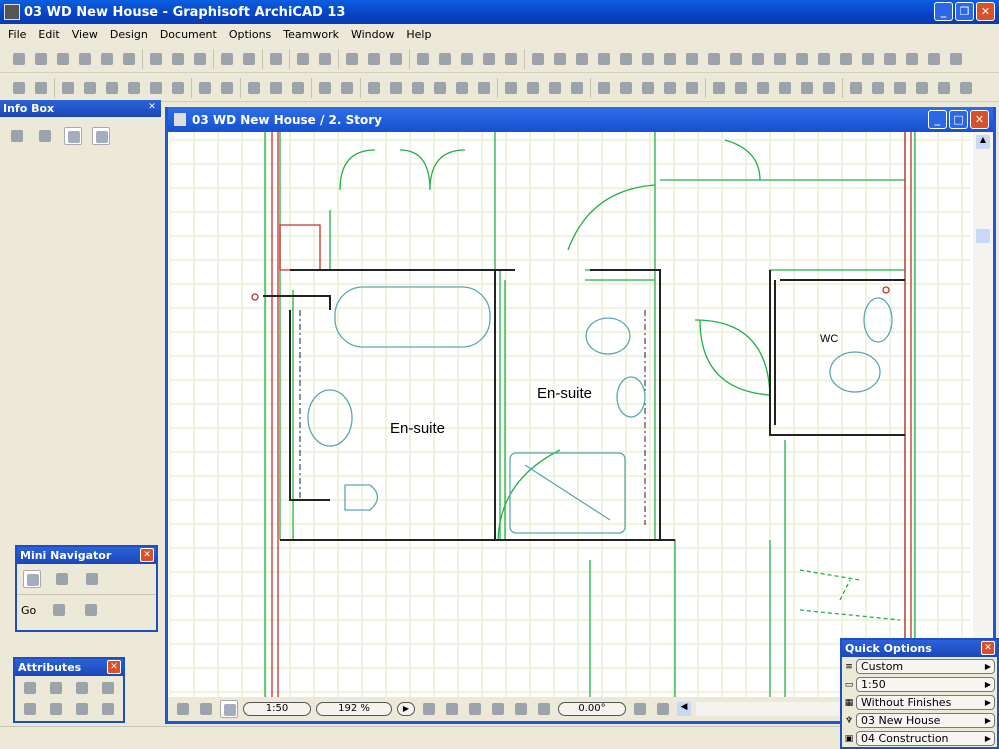  What do you see at coordinates (62, 579) in the screenshot?
I see `view-map-icon` at bounding box center [62, 579].